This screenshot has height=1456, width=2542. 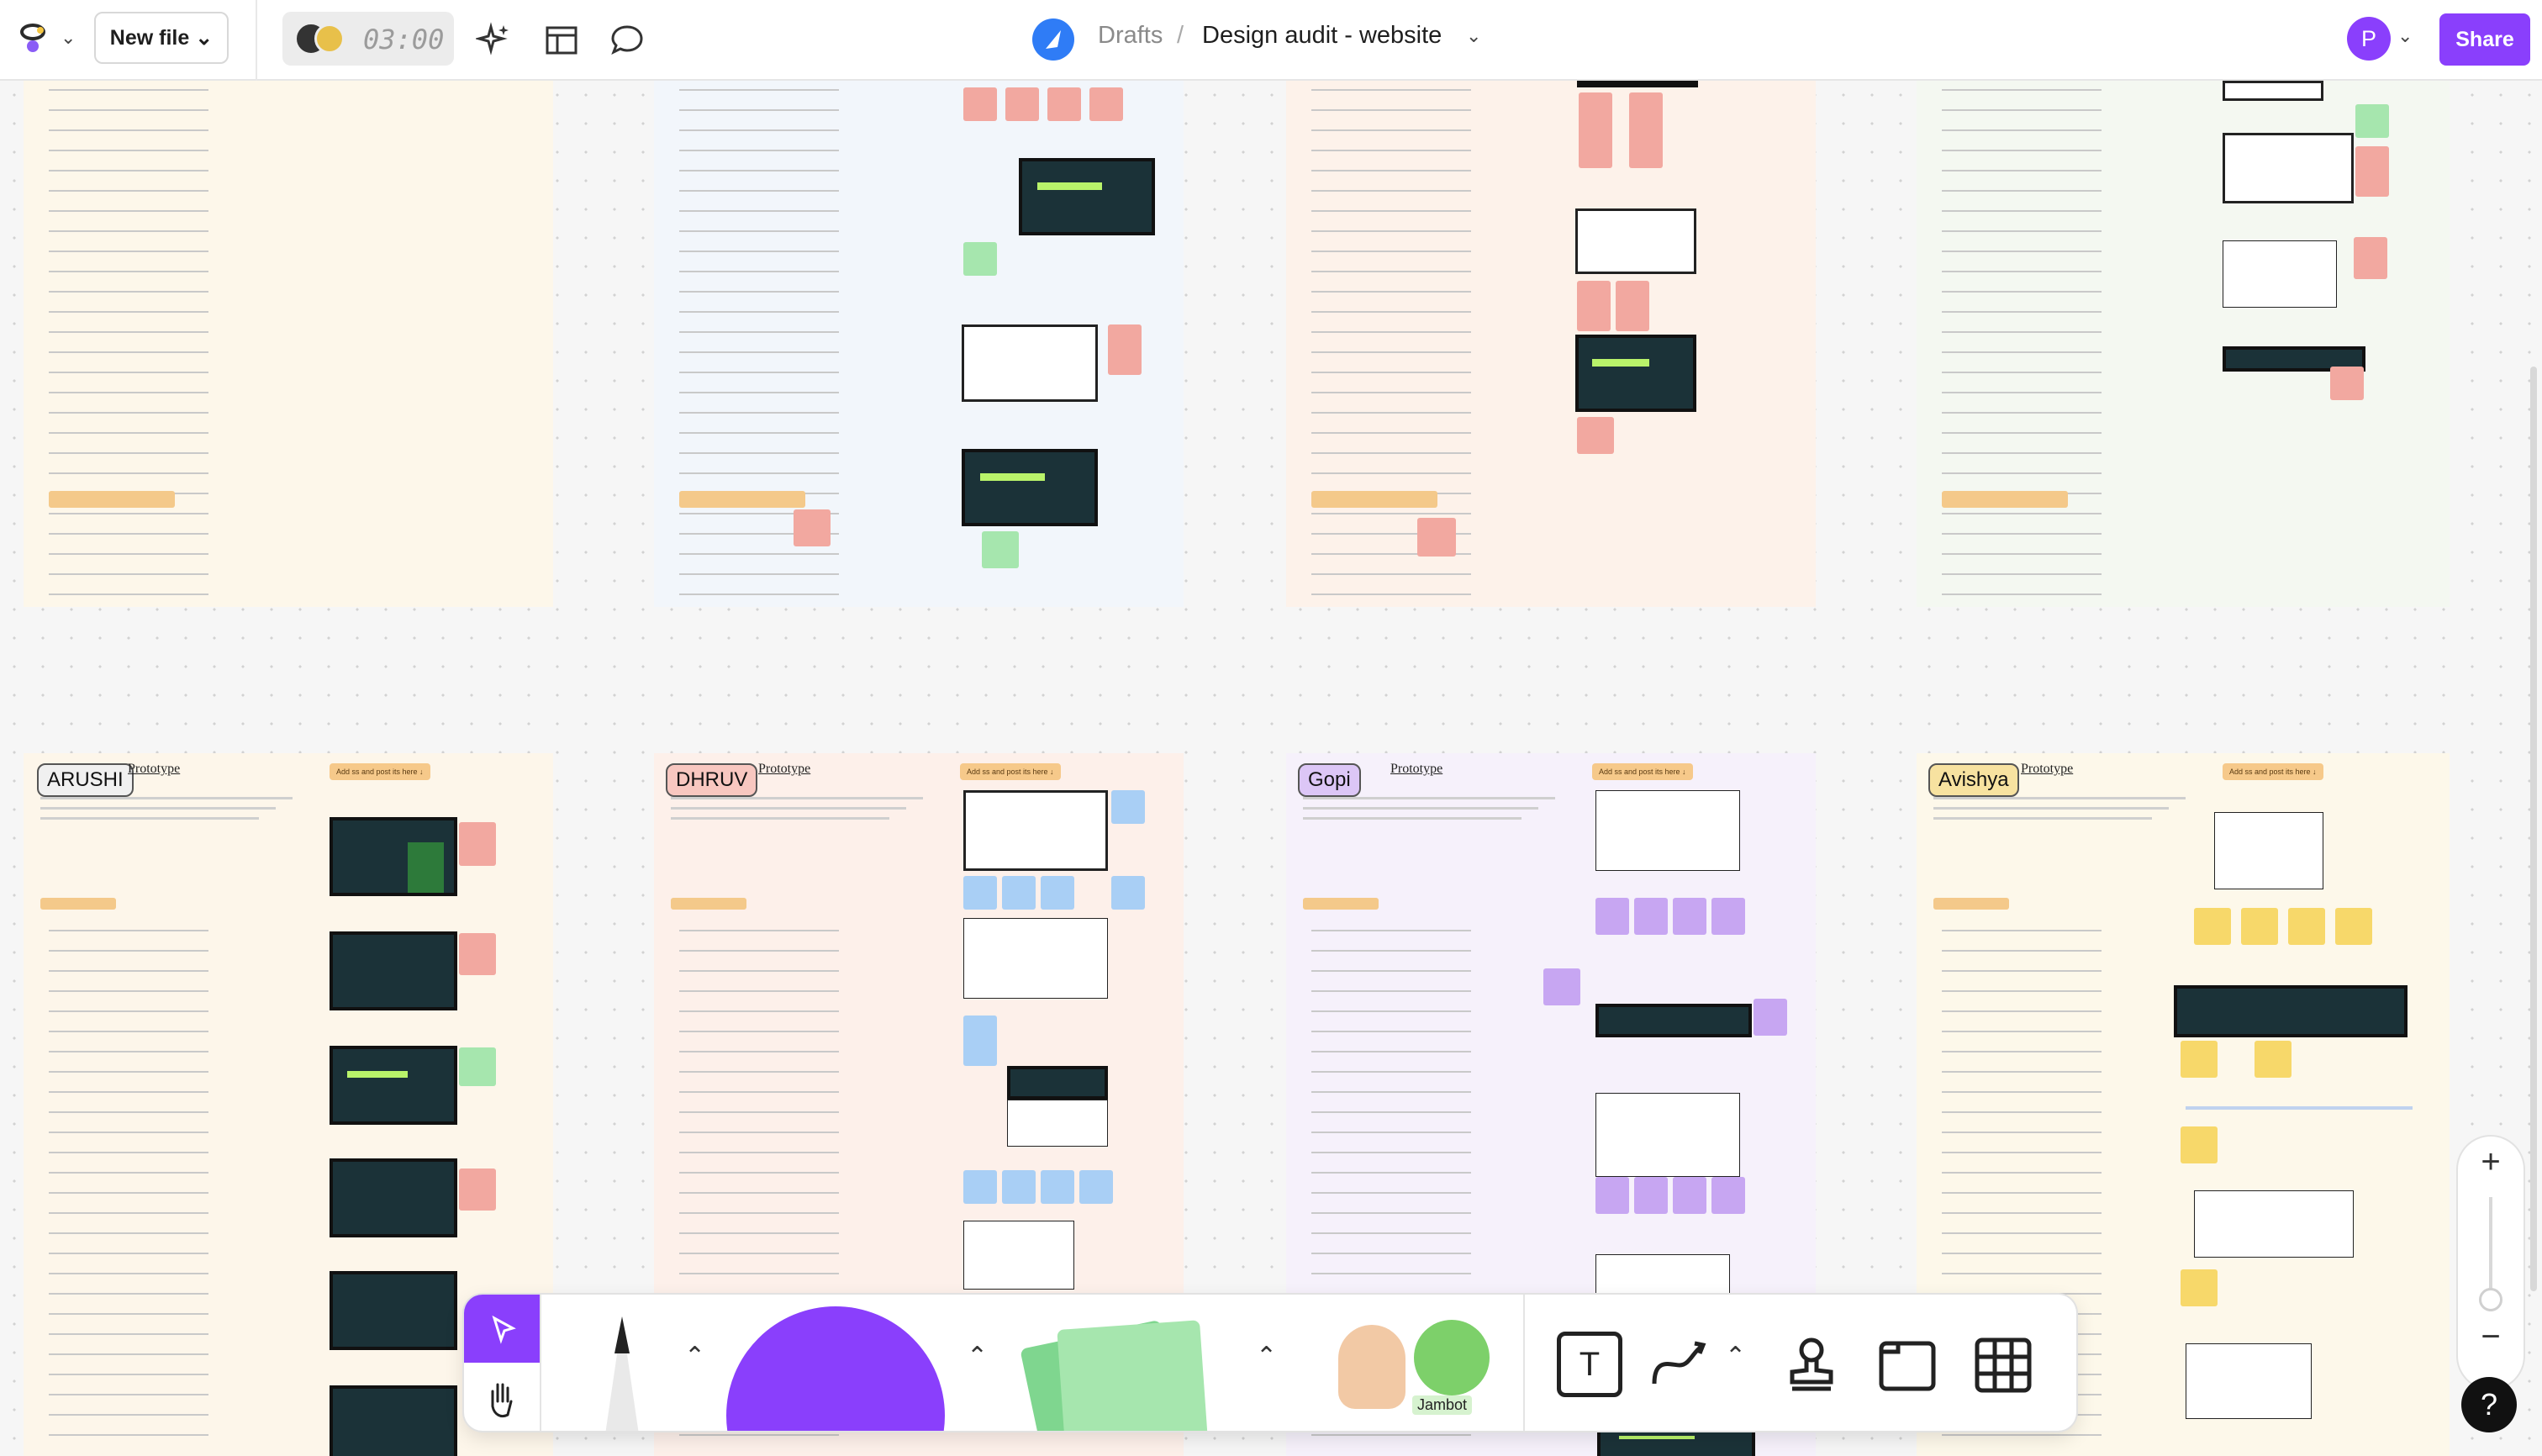 I want to click on text-tool-button: T, so click(x=1589, y=1364).